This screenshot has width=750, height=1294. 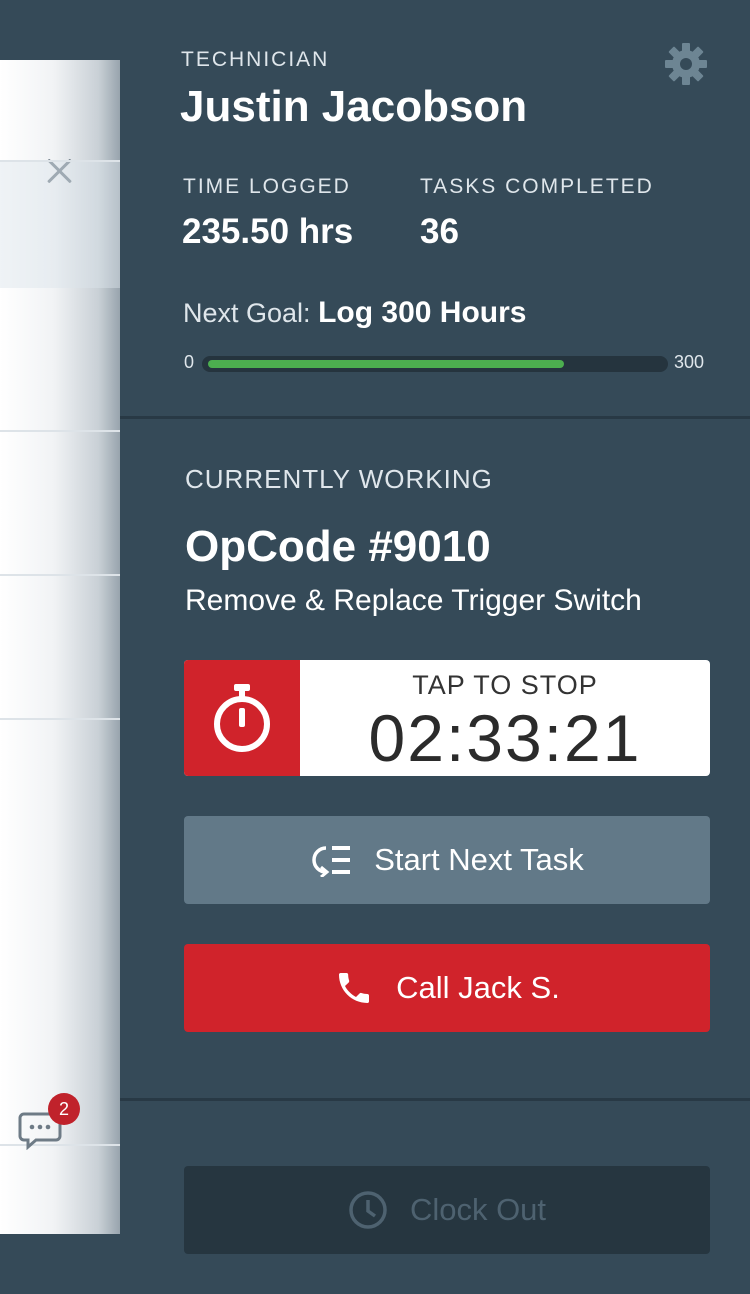 I want to click on side-panel, so click(x=60, y=647).